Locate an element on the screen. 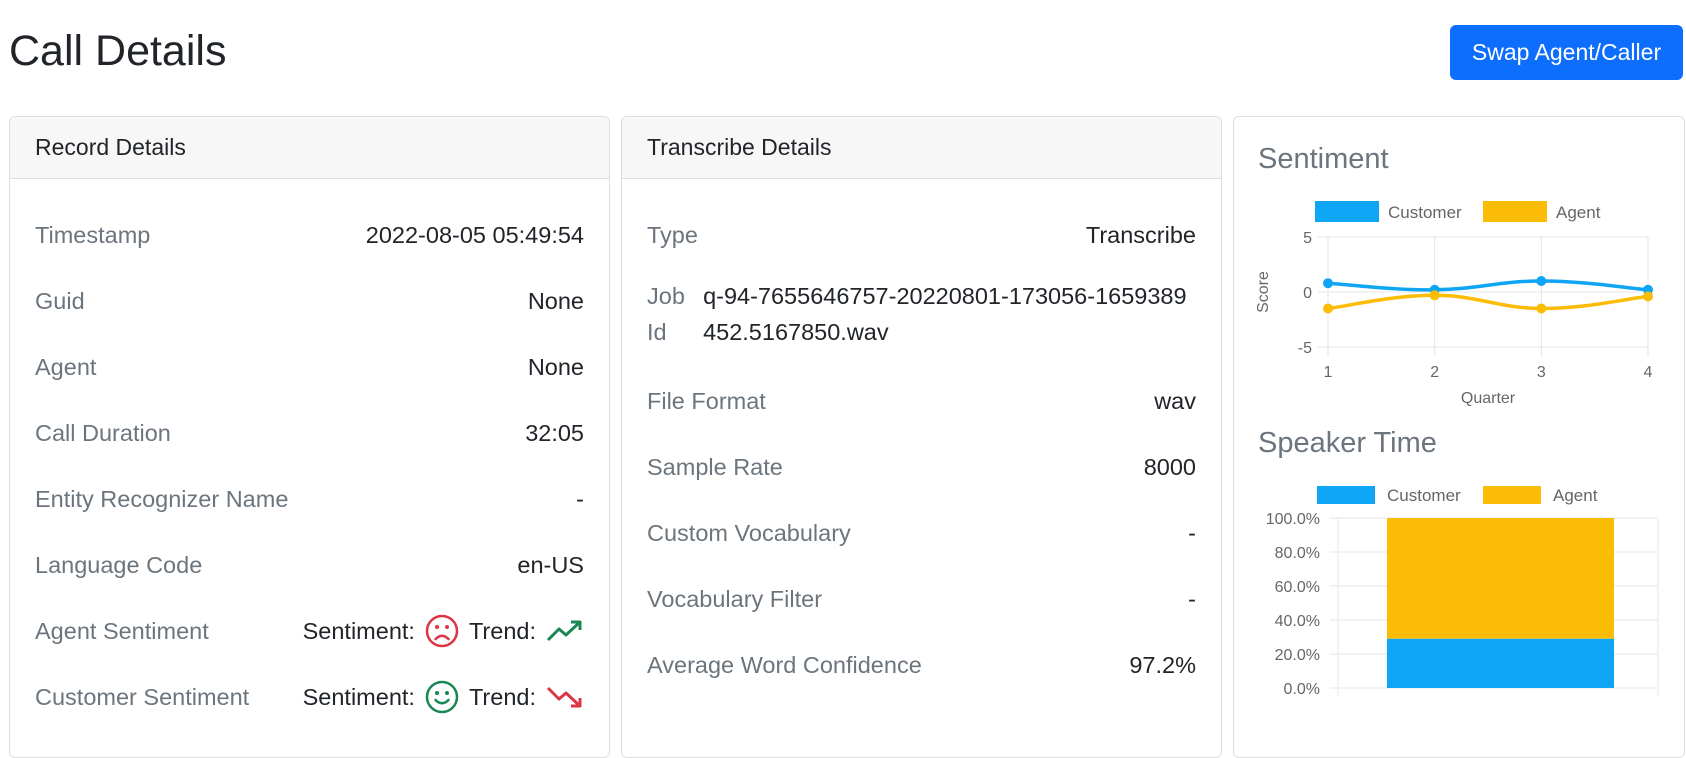  x-tick-label: 3 is located at coordinates (1541, 372).